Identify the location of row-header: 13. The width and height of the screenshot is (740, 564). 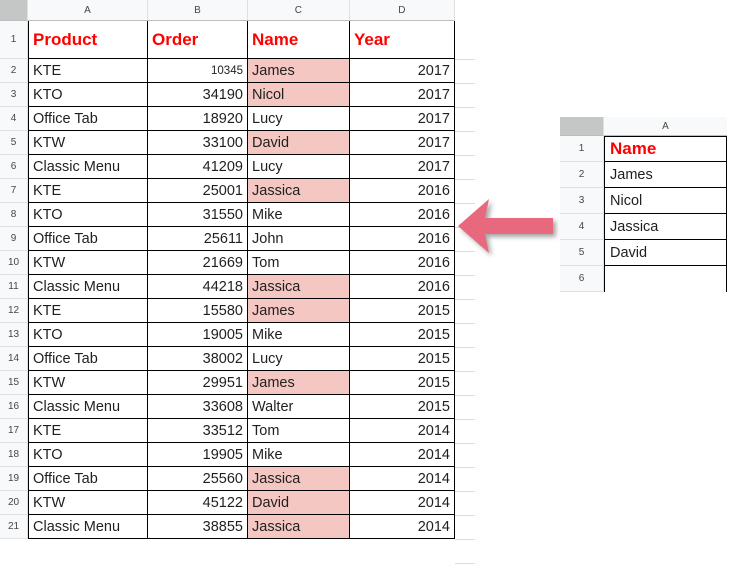
(14, 335).